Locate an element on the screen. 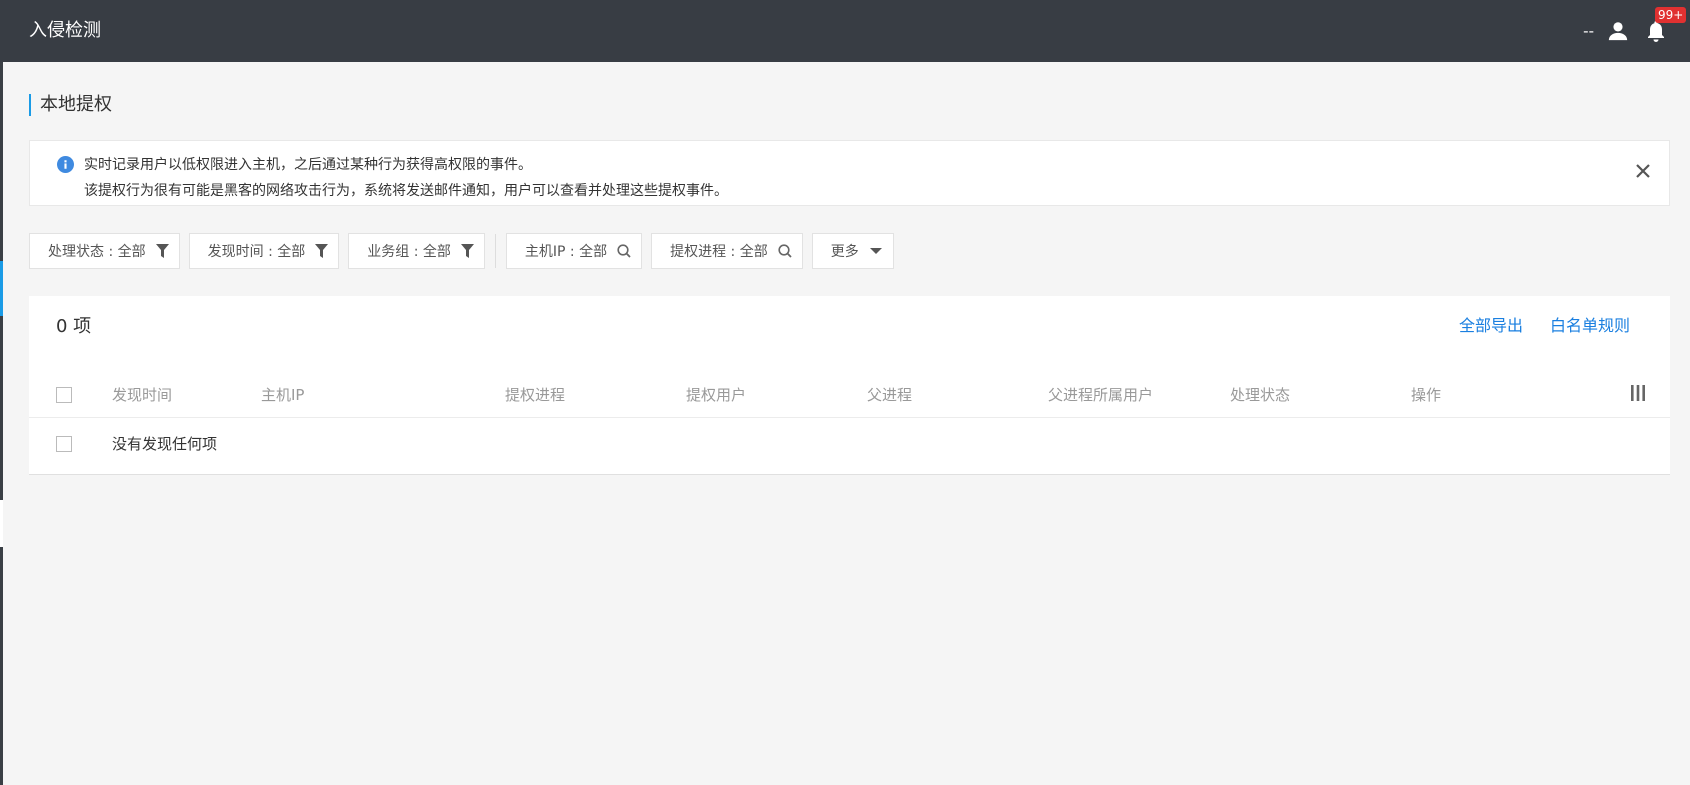  filter-host-ip: 主机IP : 全部 is located at coordinates (574, 251).